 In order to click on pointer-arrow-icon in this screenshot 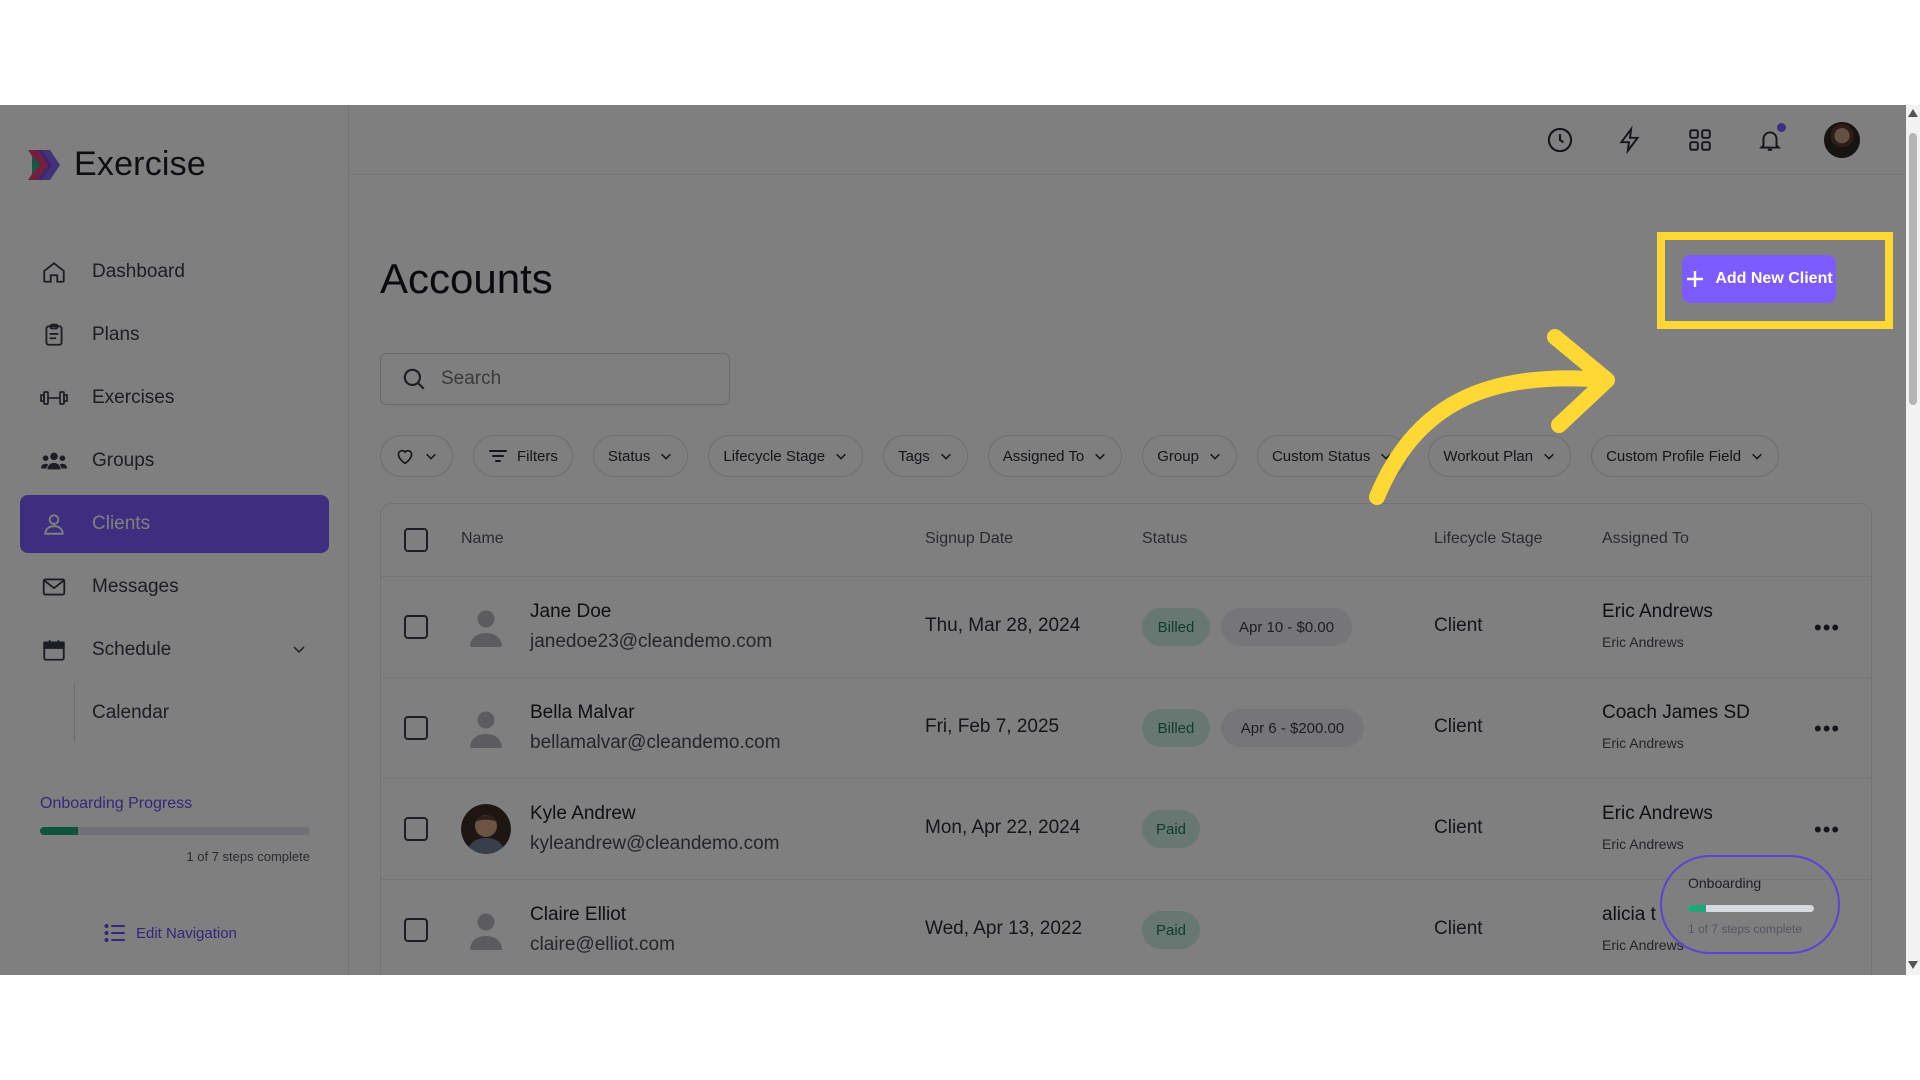, I will do `click(1492, 417)`.